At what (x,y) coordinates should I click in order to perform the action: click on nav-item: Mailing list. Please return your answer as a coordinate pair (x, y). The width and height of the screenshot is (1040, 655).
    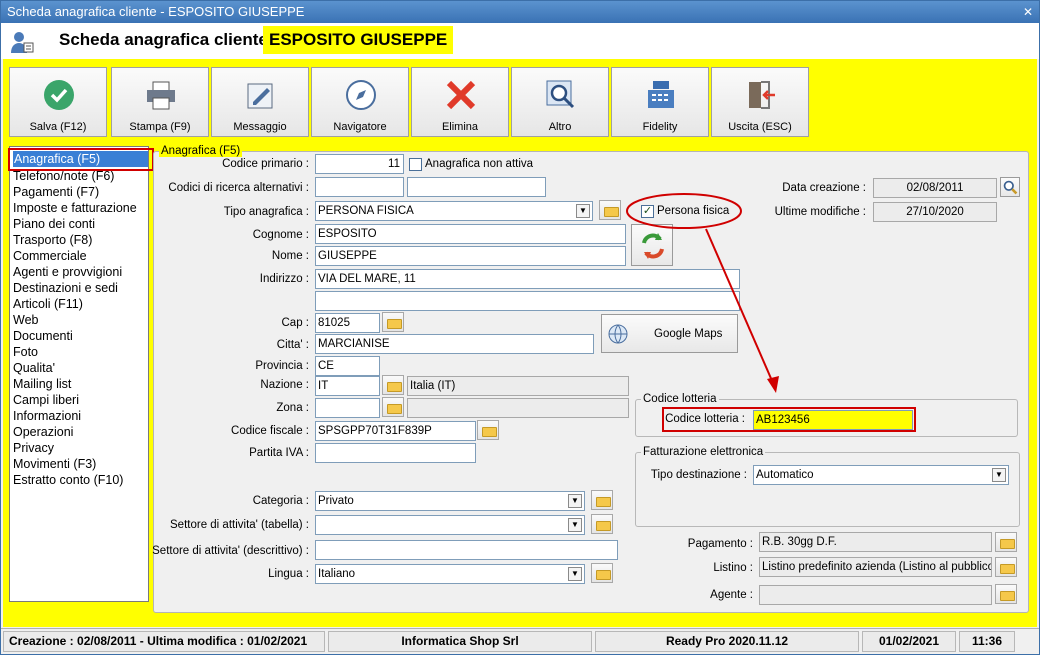
    Looking at the image, I should click on (42, 384).